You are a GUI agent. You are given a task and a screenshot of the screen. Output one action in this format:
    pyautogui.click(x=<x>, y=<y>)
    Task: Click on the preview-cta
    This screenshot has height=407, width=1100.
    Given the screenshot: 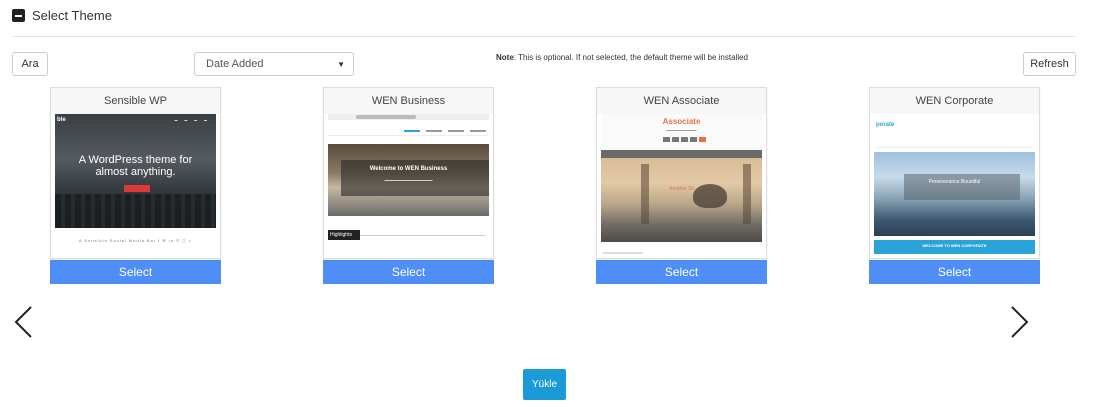 What is the action you would take?
    pyautogui.click(x=137, y=188)
    